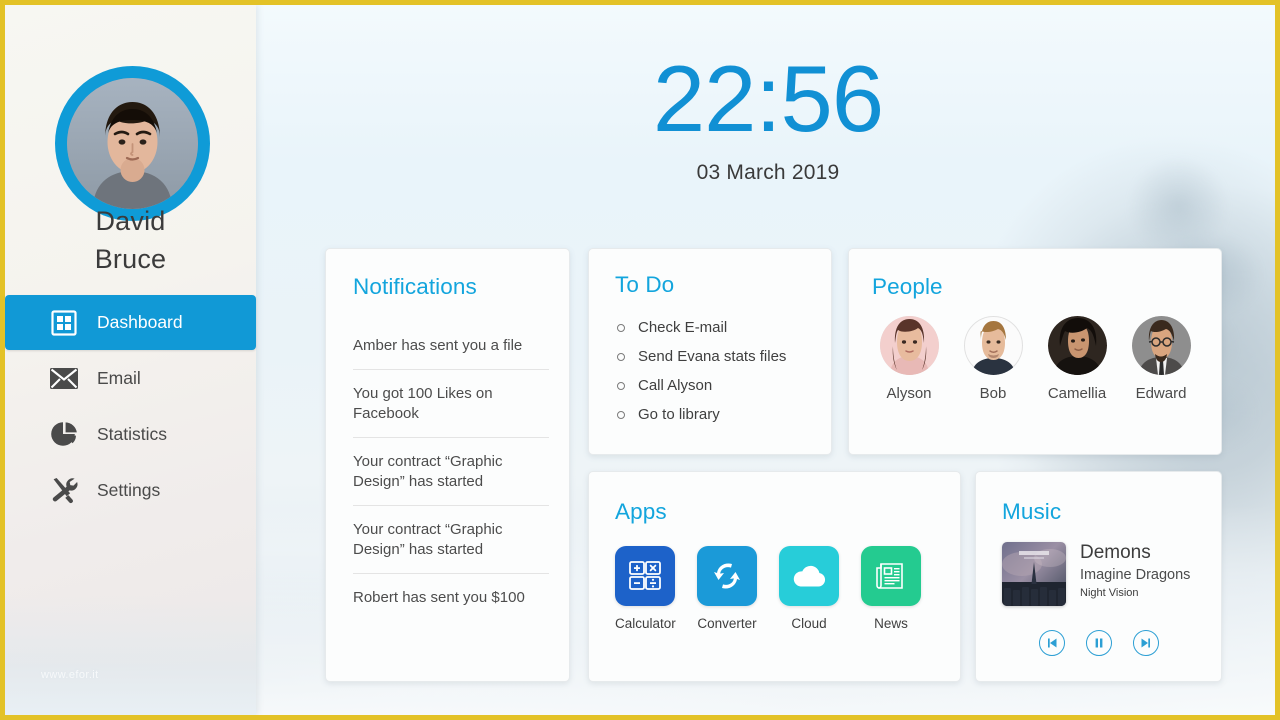  I want to click on app-calculator: Calculator, so click(645, 588).